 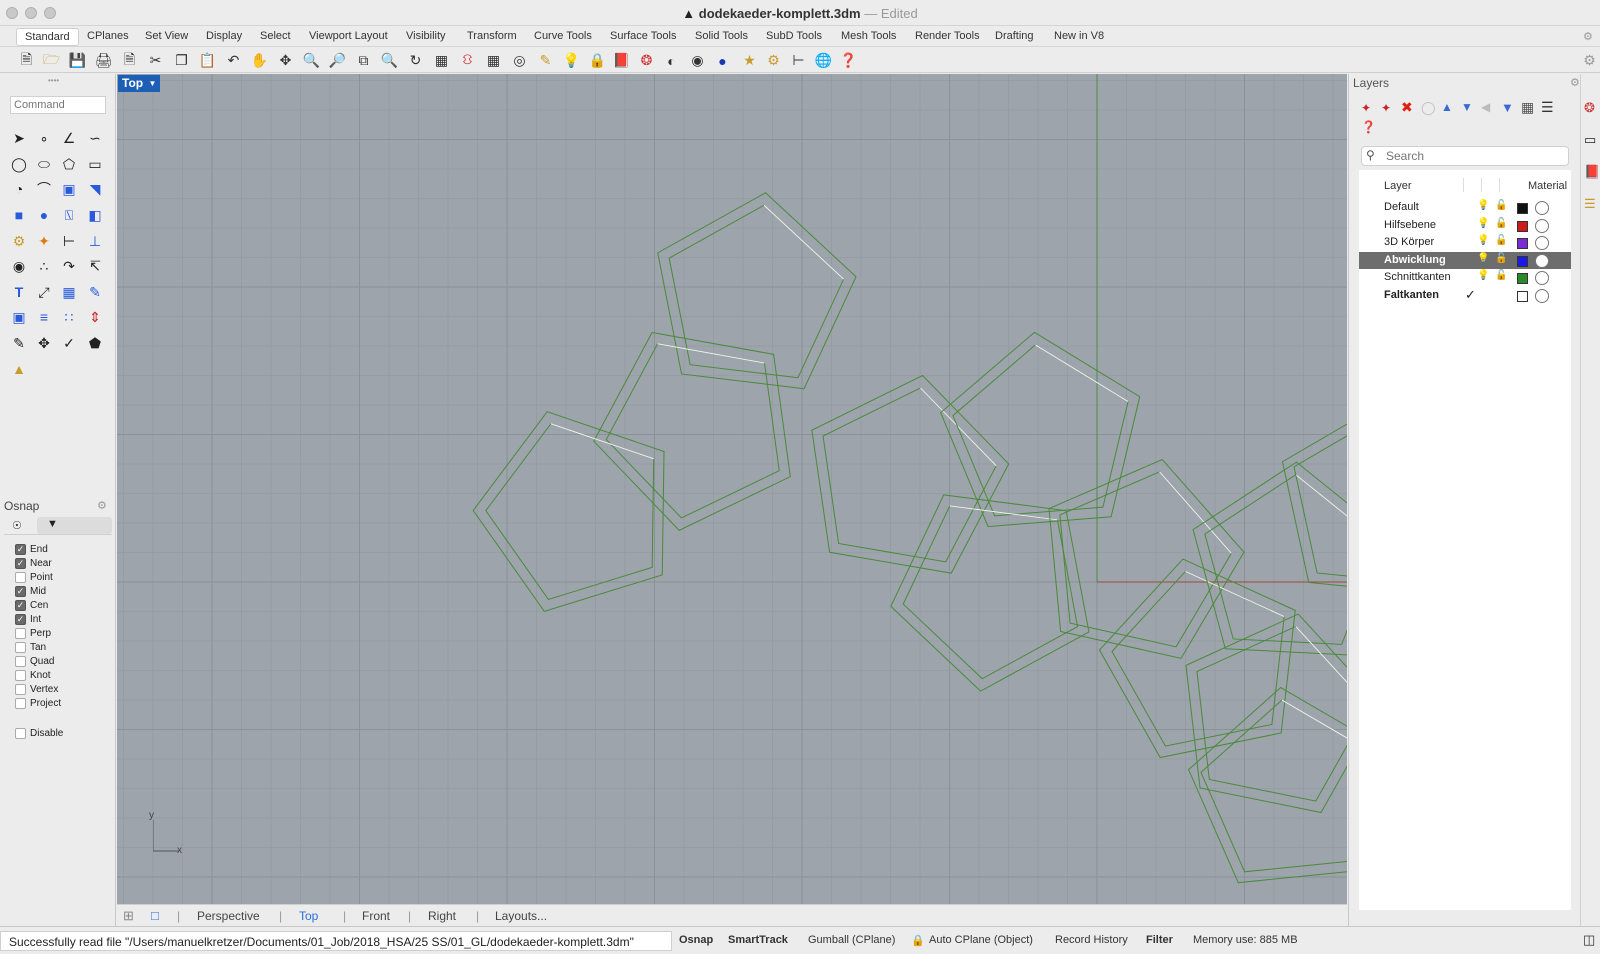 I want to click on lightbulb-icon: 💡, so click(x=571, y=60).